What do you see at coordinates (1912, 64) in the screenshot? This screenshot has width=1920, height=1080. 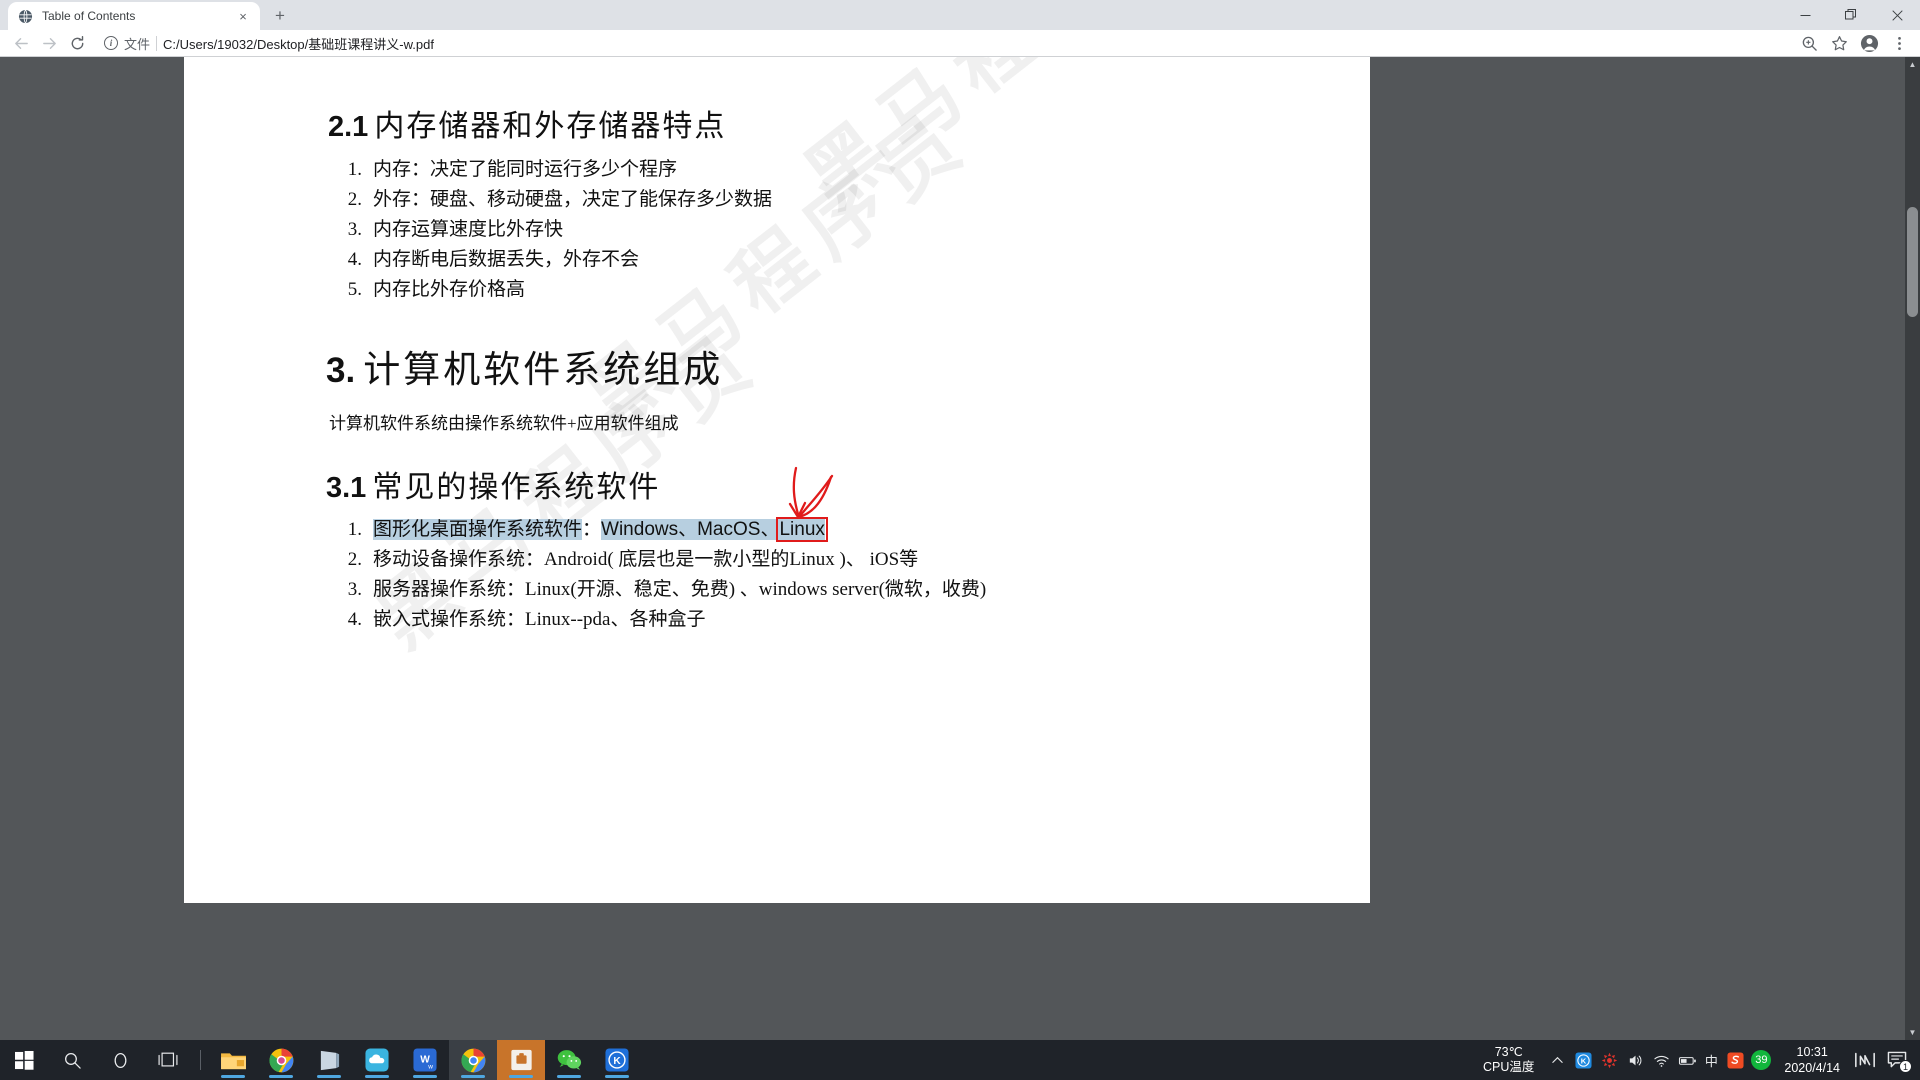 I see `scroll-up-arrow: ▲` at bounding box center [1912, 64].